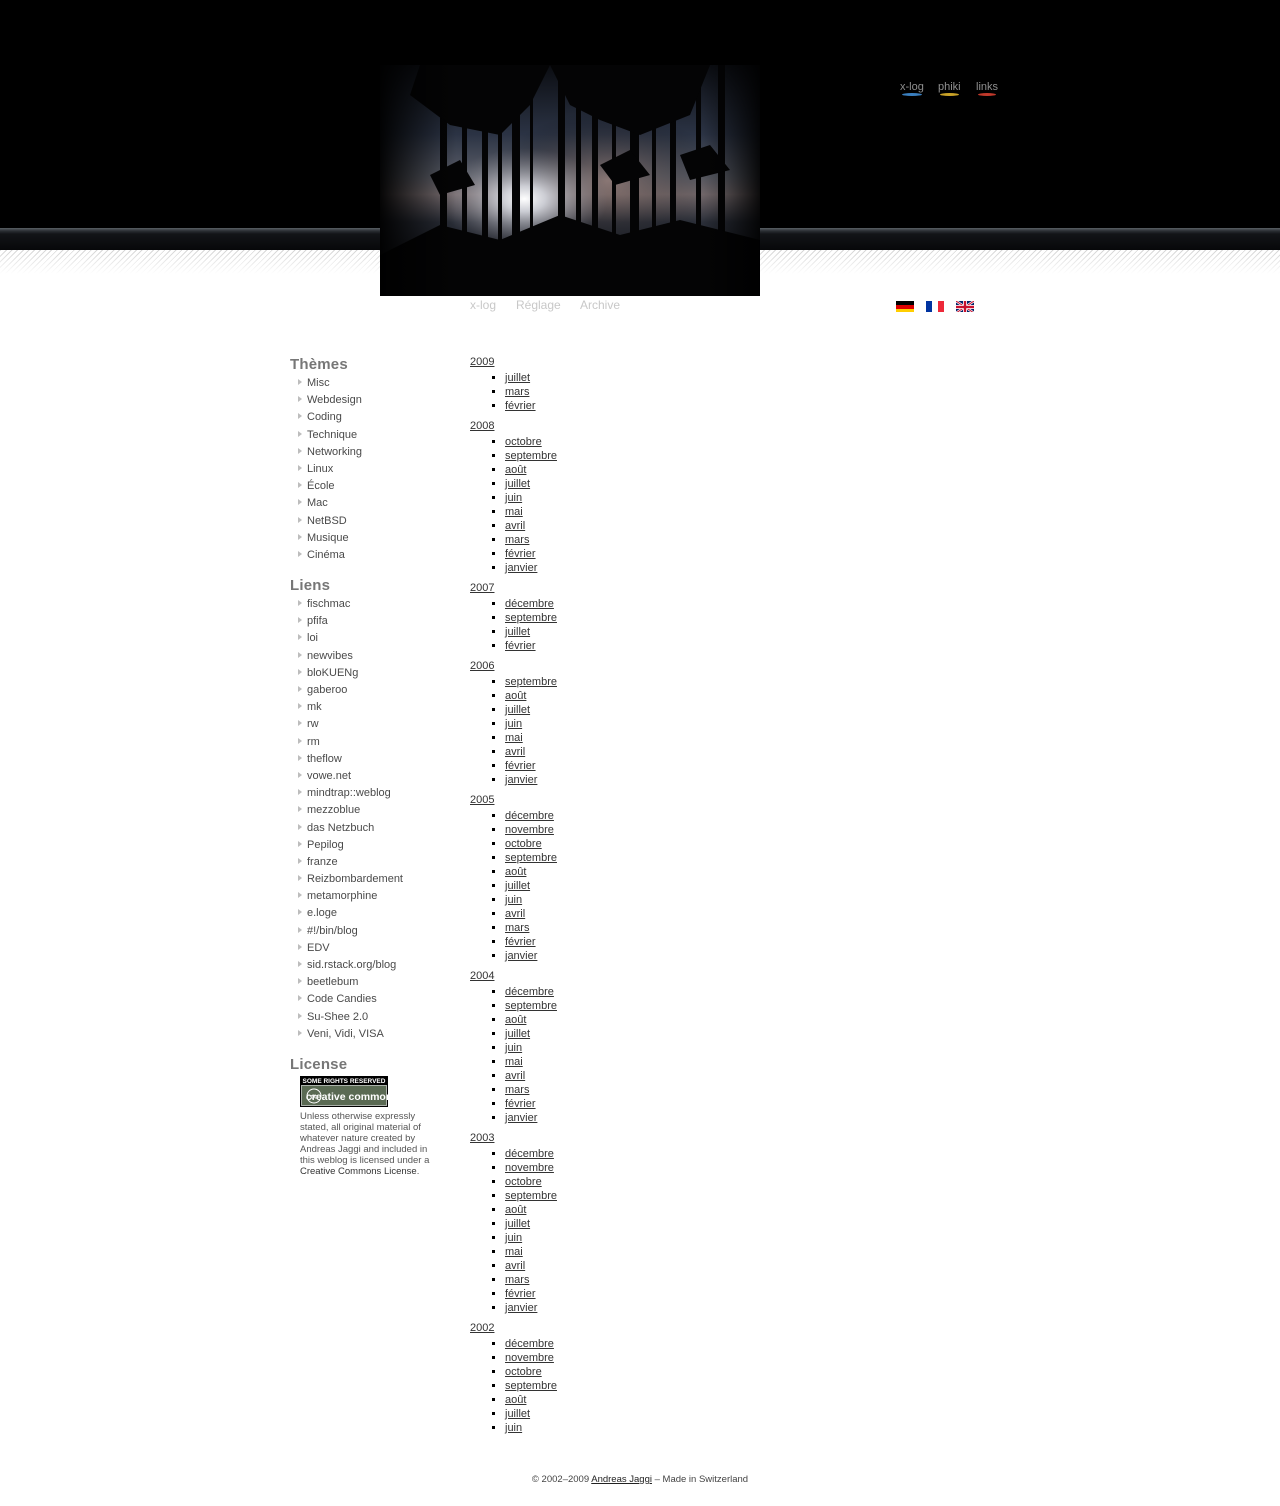 This screenshot has width=1280, height=1506. What do you see at coordinates (321, 486) in the screenshot?
I see `theme-link-ecole: École` at bounding box center [321, 486].